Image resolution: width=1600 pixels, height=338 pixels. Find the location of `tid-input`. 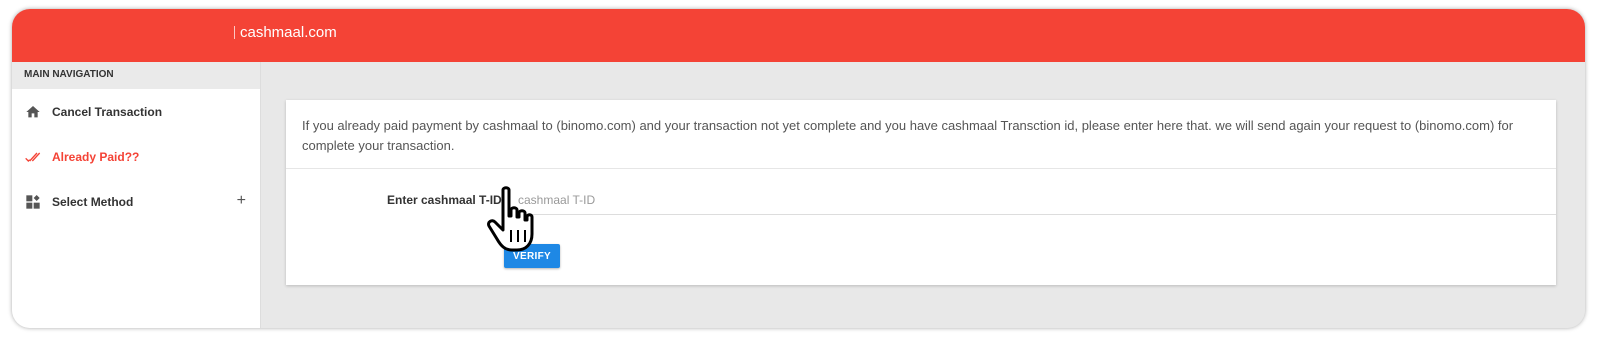

tid-input is located at coordinates (1036, 200).